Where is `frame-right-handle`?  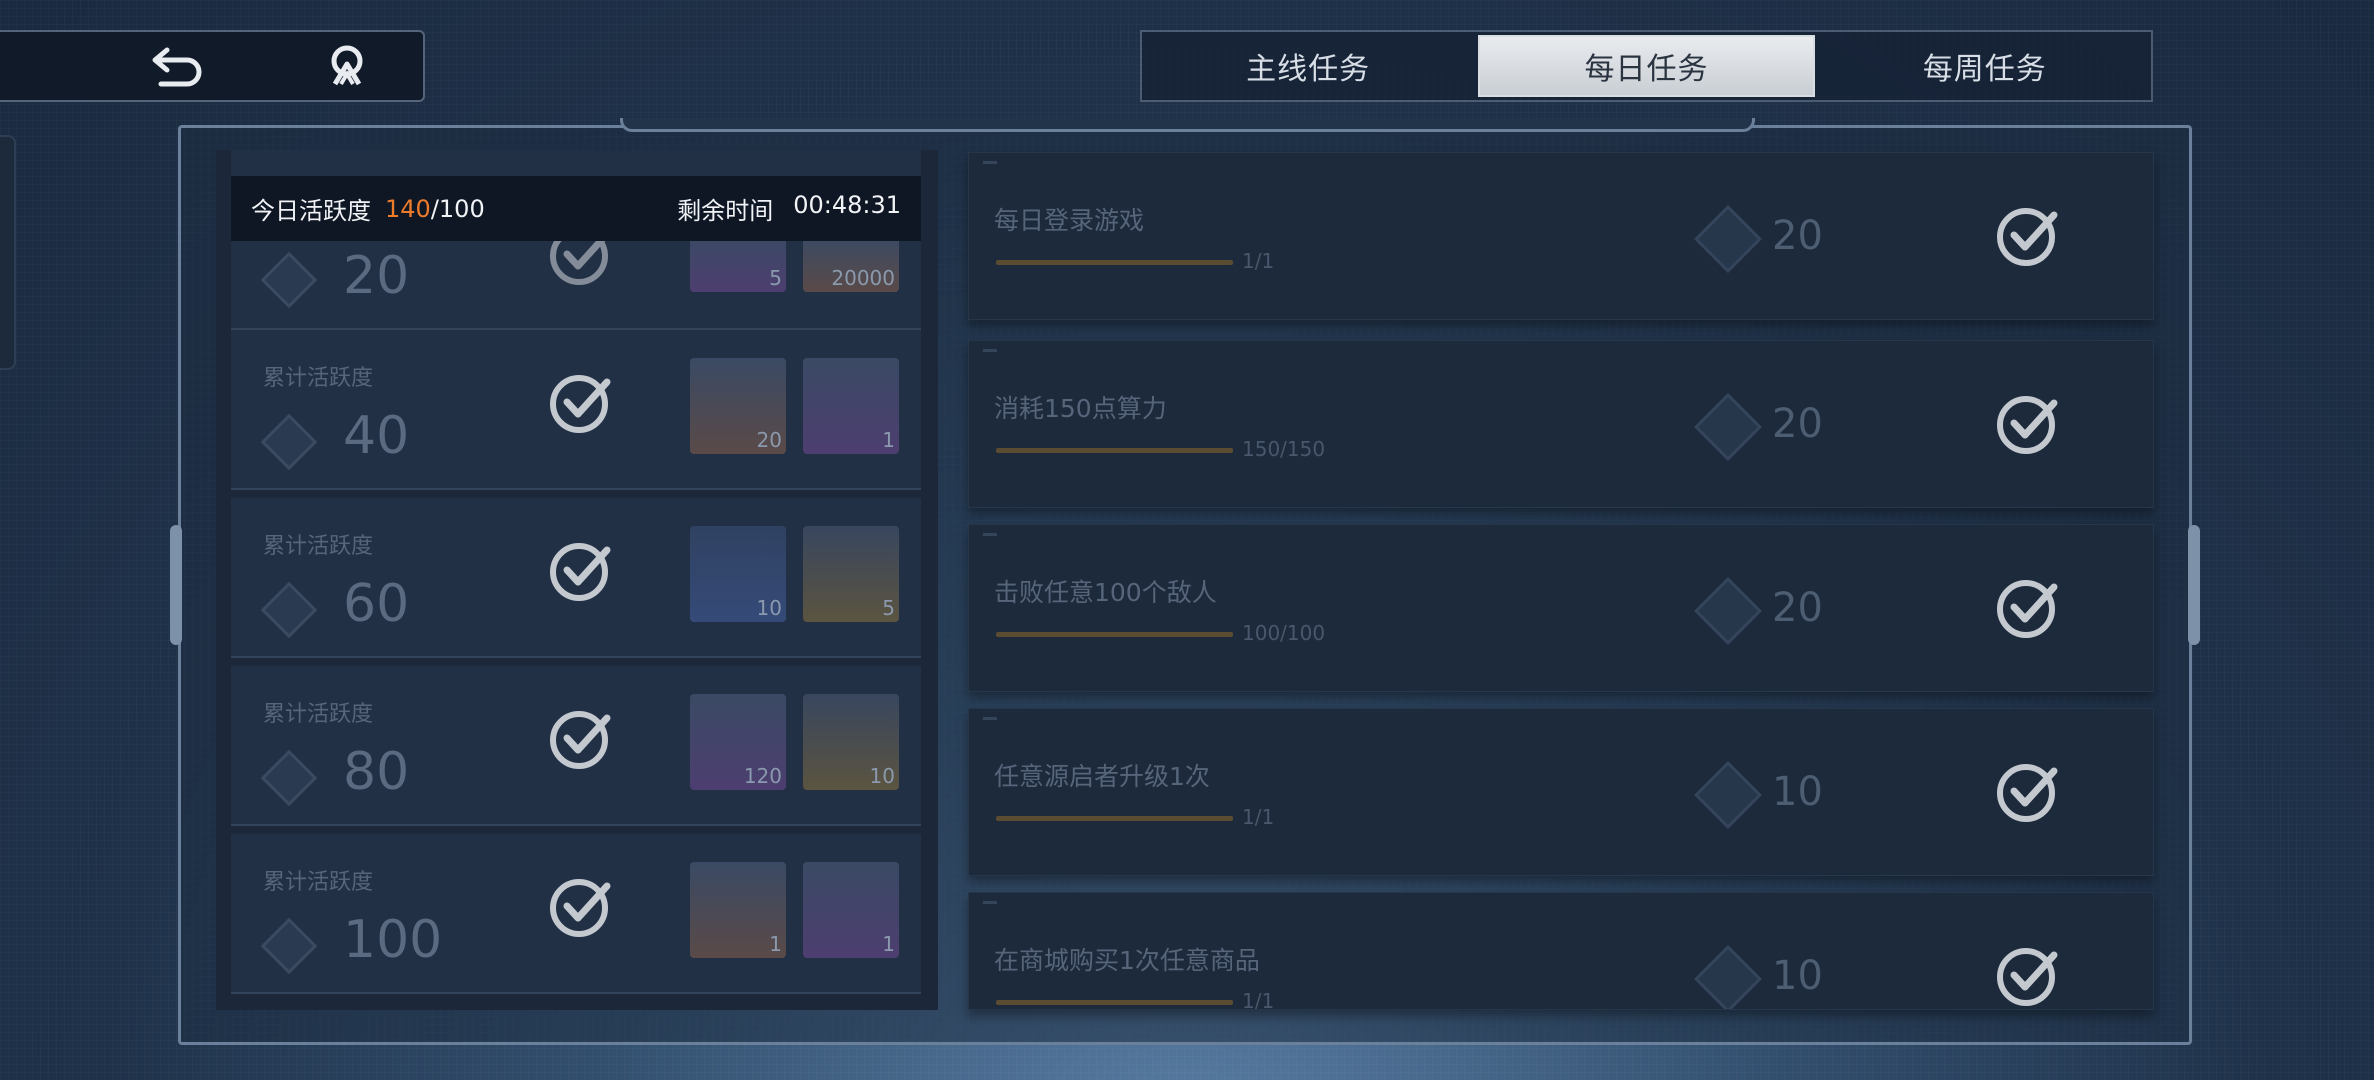 frame-right-handle is located at coordinates (2194, 585).